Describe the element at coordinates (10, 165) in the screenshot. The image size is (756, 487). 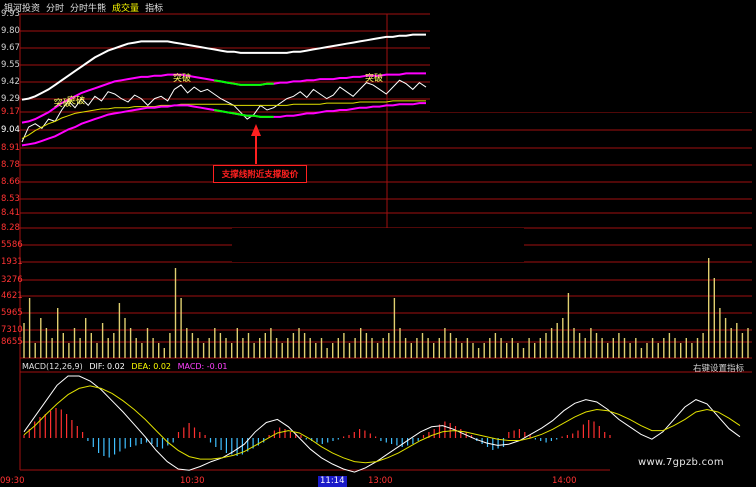
I see `price-tick-label-9: 8.78` at that location.